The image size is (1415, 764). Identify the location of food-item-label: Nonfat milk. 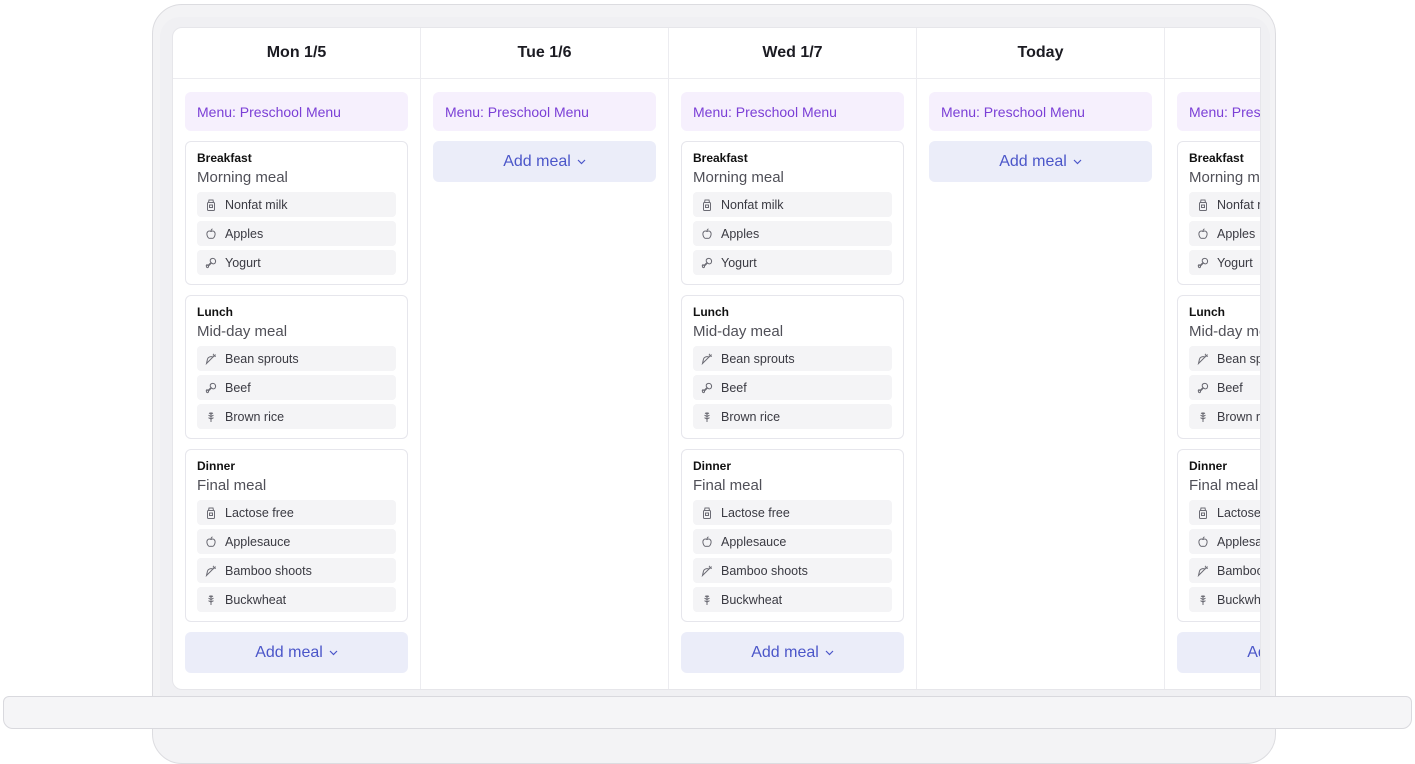
(256, 204).